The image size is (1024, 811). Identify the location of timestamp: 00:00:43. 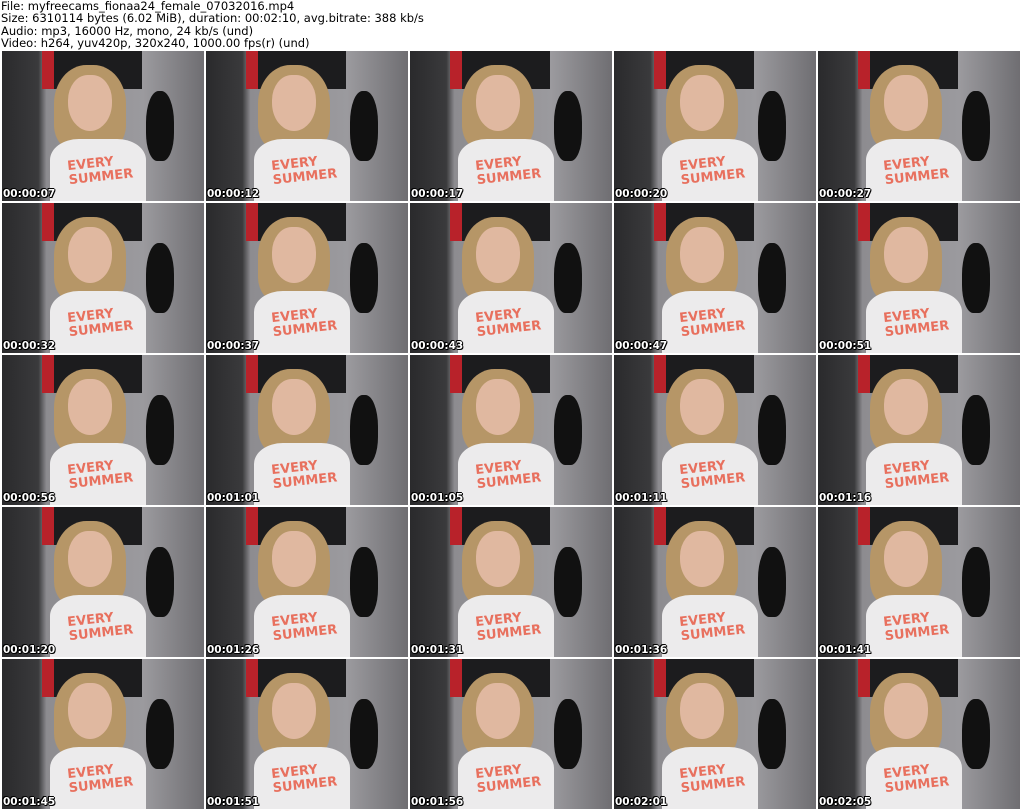
(437, 346).